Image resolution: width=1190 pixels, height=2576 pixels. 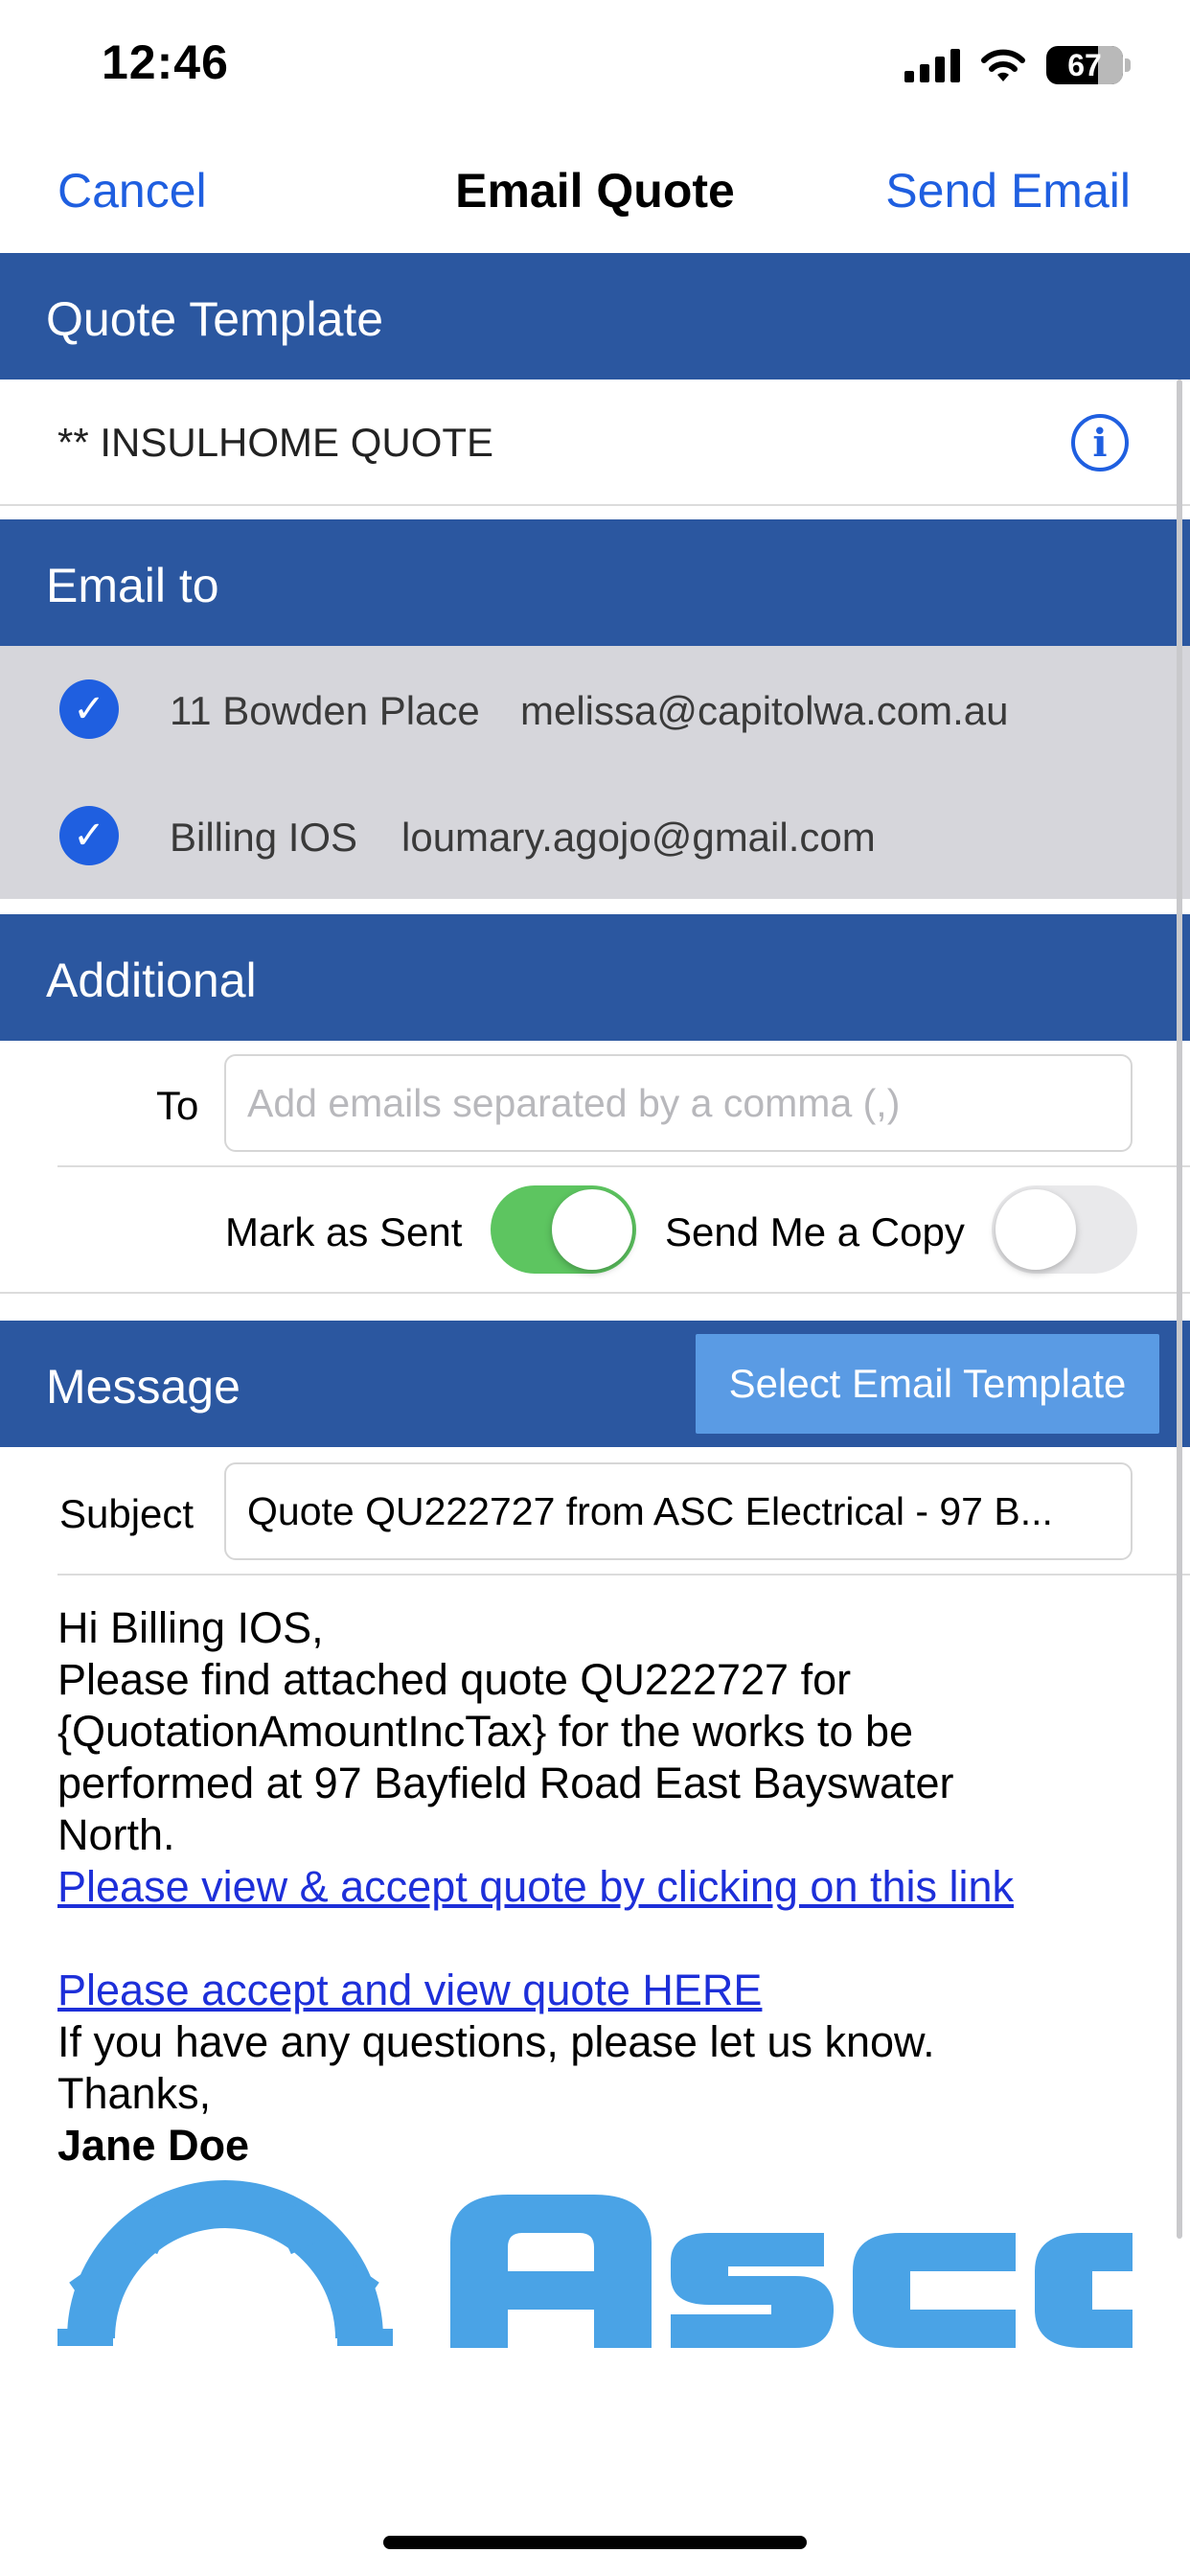 I want to click on send-me-copy-toggle, so click(x=1065, y=1229).